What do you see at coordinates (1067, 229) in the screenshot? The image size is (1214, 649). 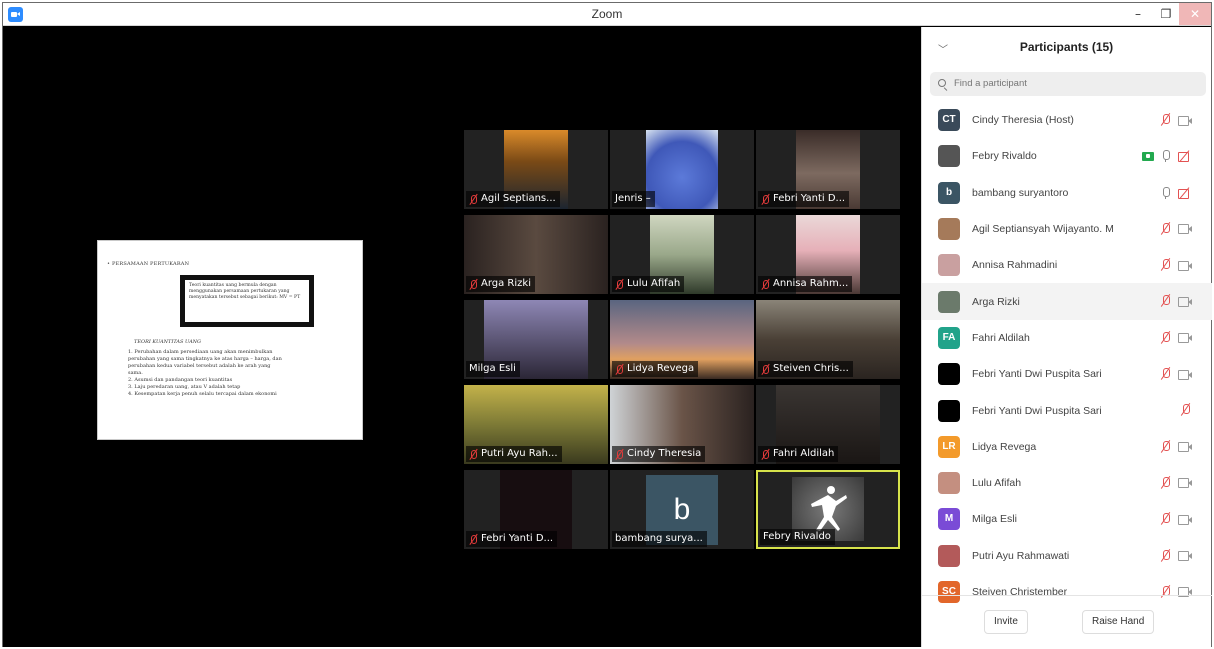 I see `participant-row: Agil Septiansyah Wijayanto. M` at bounding box center [1067, 229].